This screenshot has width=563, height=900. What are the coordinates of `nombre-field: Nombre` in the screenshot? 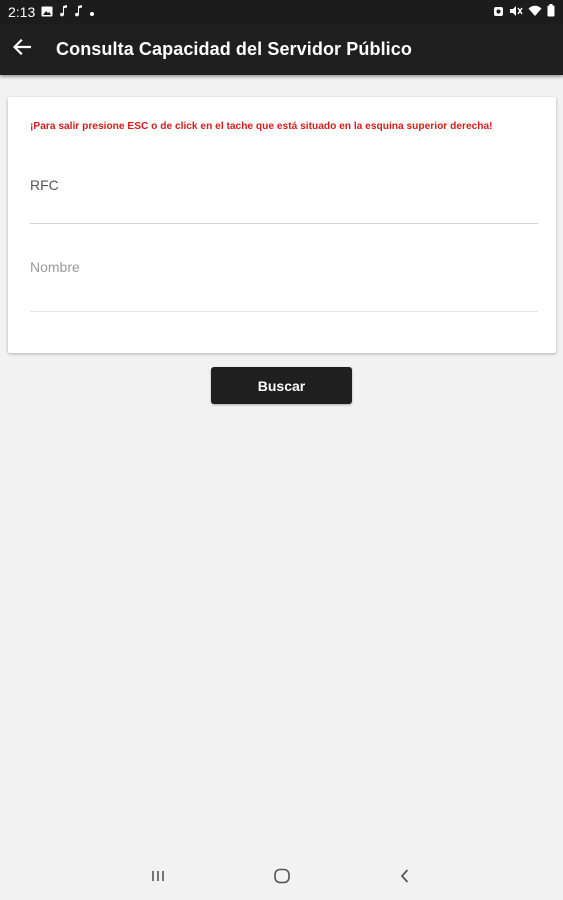 It's located at (284, 287).